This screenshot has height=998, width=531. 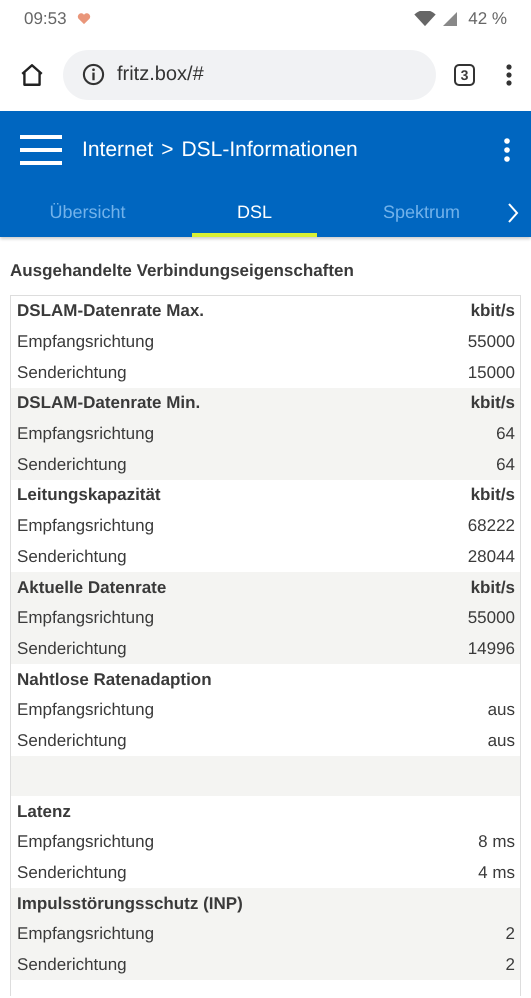 What do you see at coordinates (491, 372) in the screenshot?
I see `row-value: 15000` at bounding box center [491, 372].